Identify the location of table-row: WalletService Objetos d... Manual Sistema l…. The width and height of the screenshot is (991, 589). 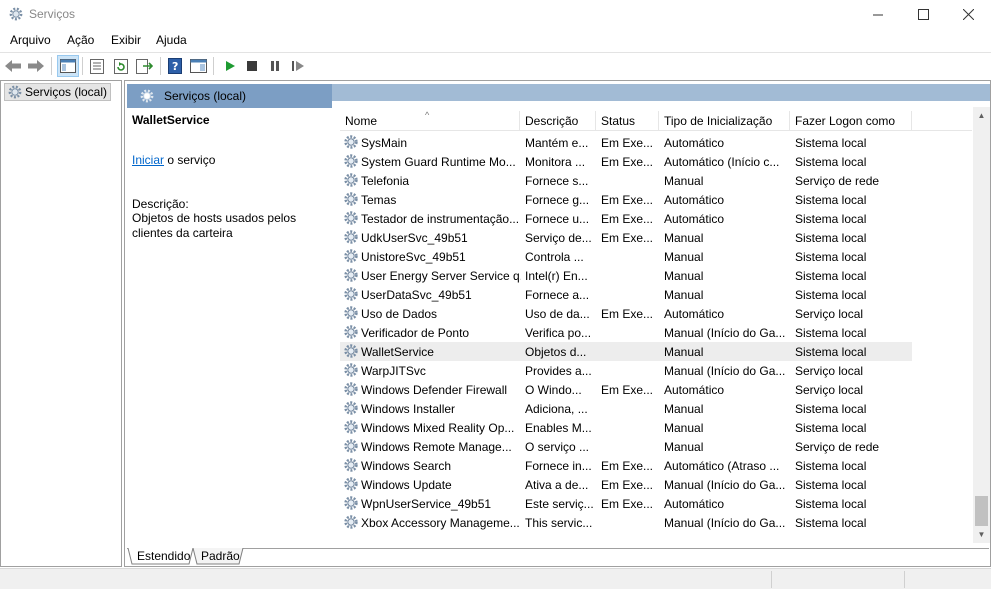
(626, 351).